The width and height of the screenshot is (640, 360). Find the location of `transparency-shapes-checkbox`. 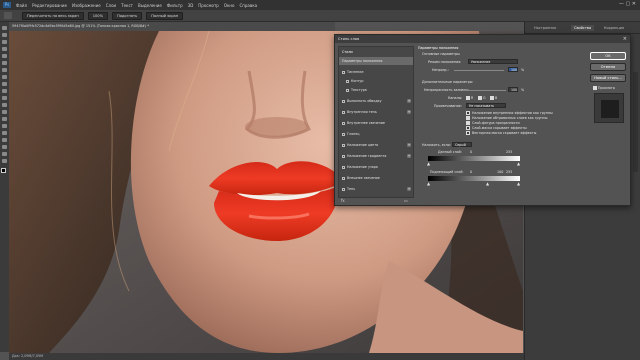

transparency-shapes-checkbox is located at coordinates (468, 123).